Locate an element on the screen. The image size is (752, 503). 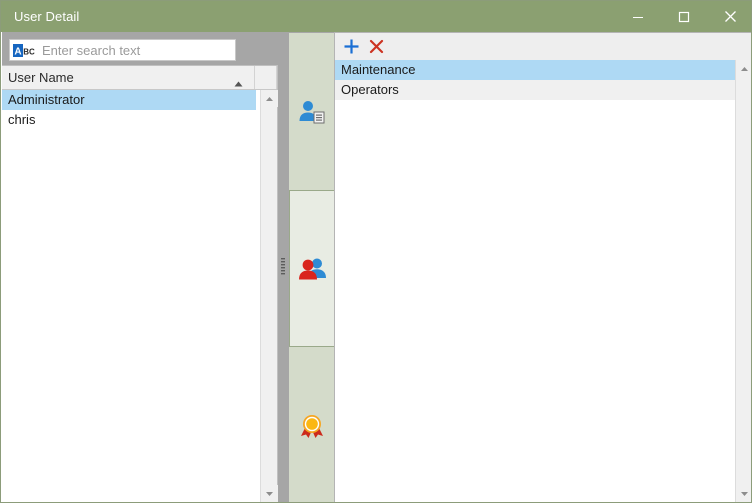
user-grid-scrollbar is located at coordinates (269, 296).